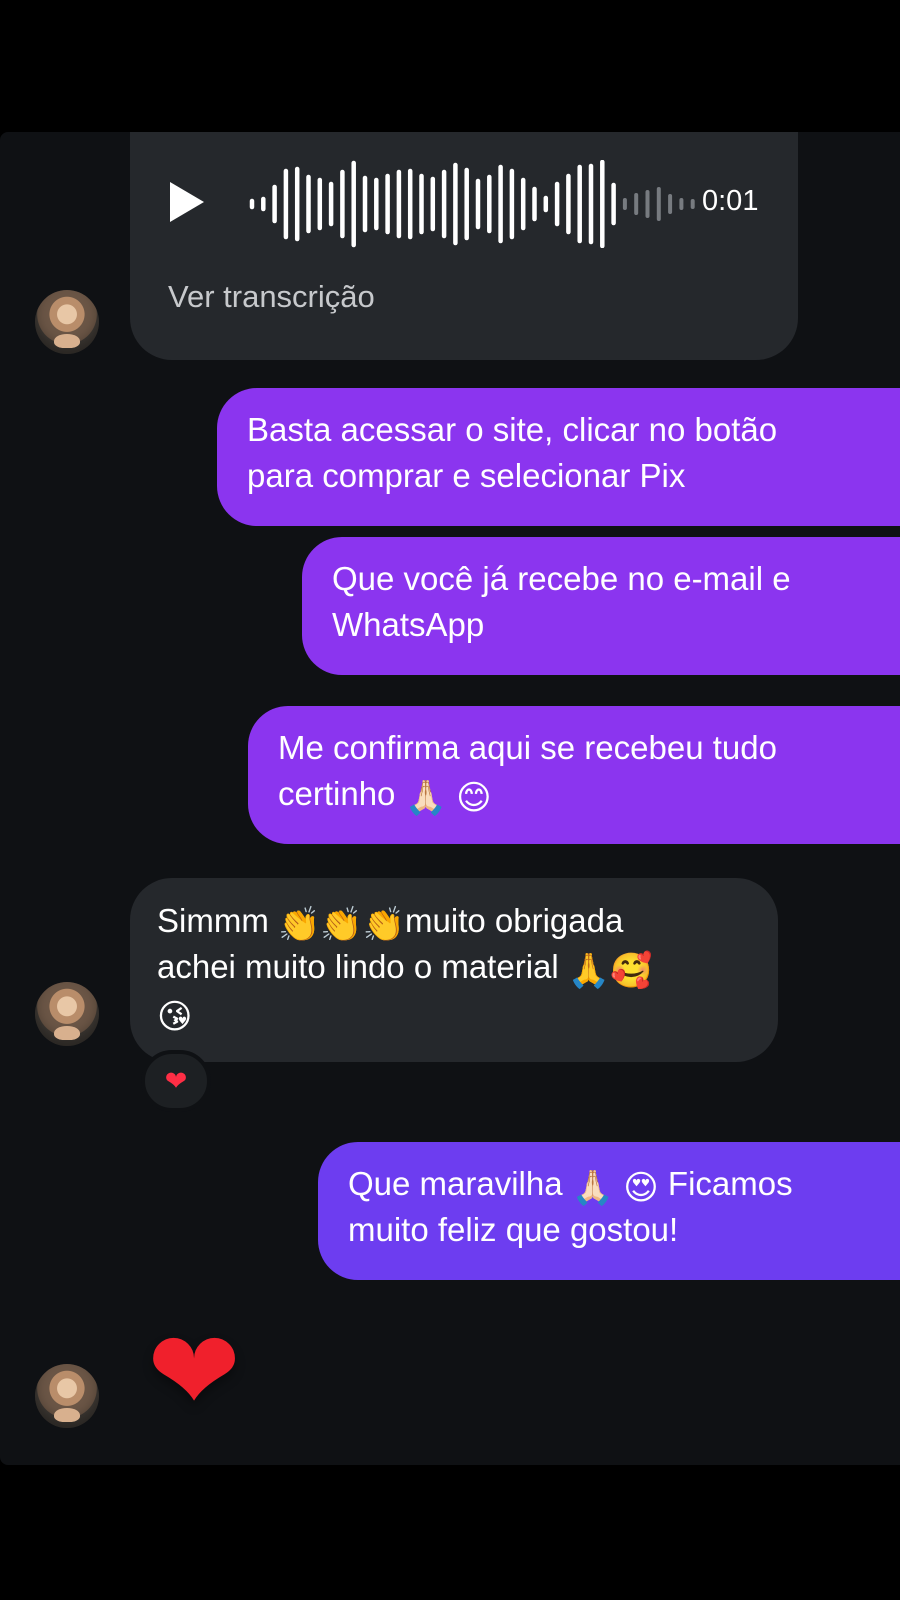 The width and height of the screenshot is (900, 1600). What do you see at coordinates (589, 971) in the screenshot?
I see `praying-hands-emoji: 🙏` at bounding box center [589, 971].